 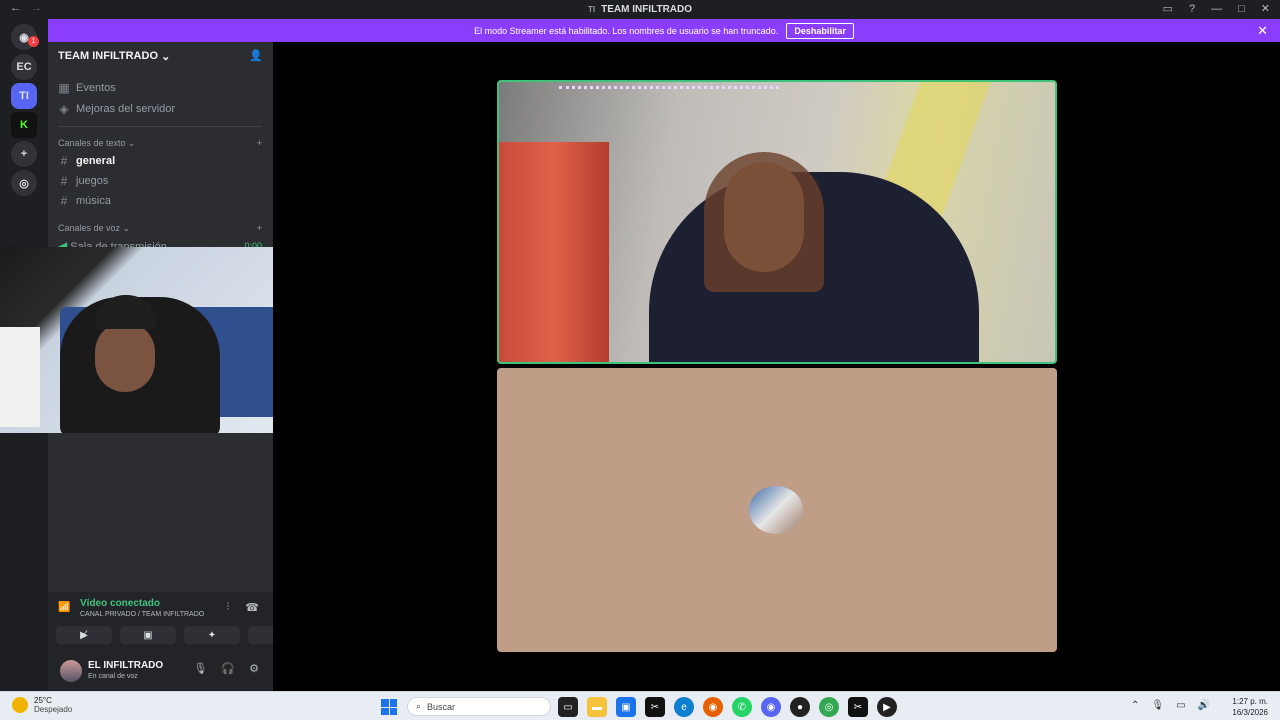 I want to click on share-screen-button: ▣, so click(x=148, y=635).